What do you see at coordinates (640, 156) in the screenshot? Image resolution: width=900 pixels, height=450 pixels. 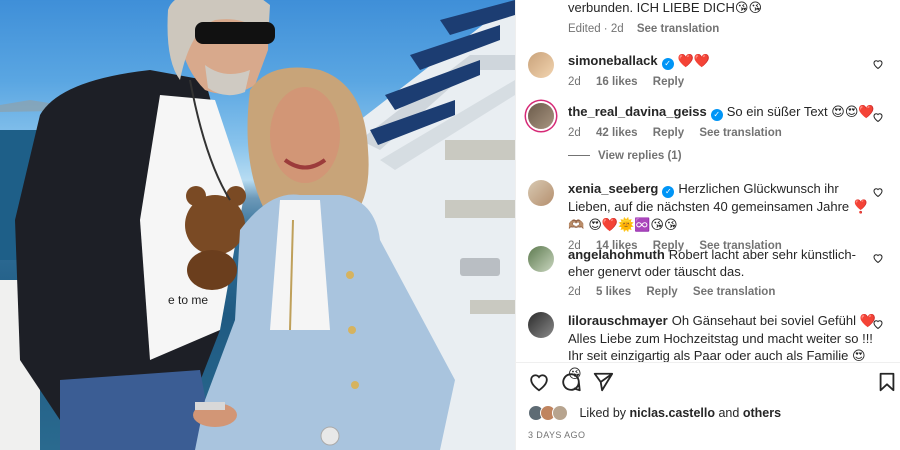 I see `view-replies-label: View replies (1)` at bounding box center [640, 156].